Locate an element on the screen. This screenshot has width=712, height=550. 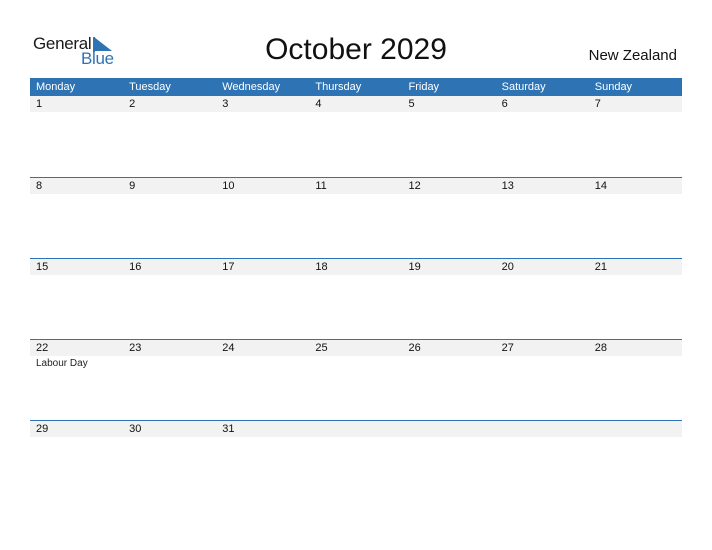
day-number: 12 is located at coordinates (414, 186).